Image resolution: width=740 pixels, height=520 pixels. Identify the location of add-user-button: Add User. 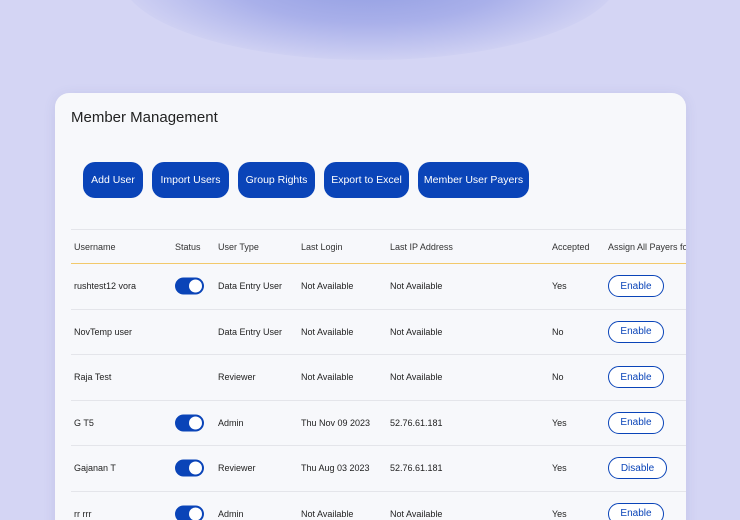
(113, 180).